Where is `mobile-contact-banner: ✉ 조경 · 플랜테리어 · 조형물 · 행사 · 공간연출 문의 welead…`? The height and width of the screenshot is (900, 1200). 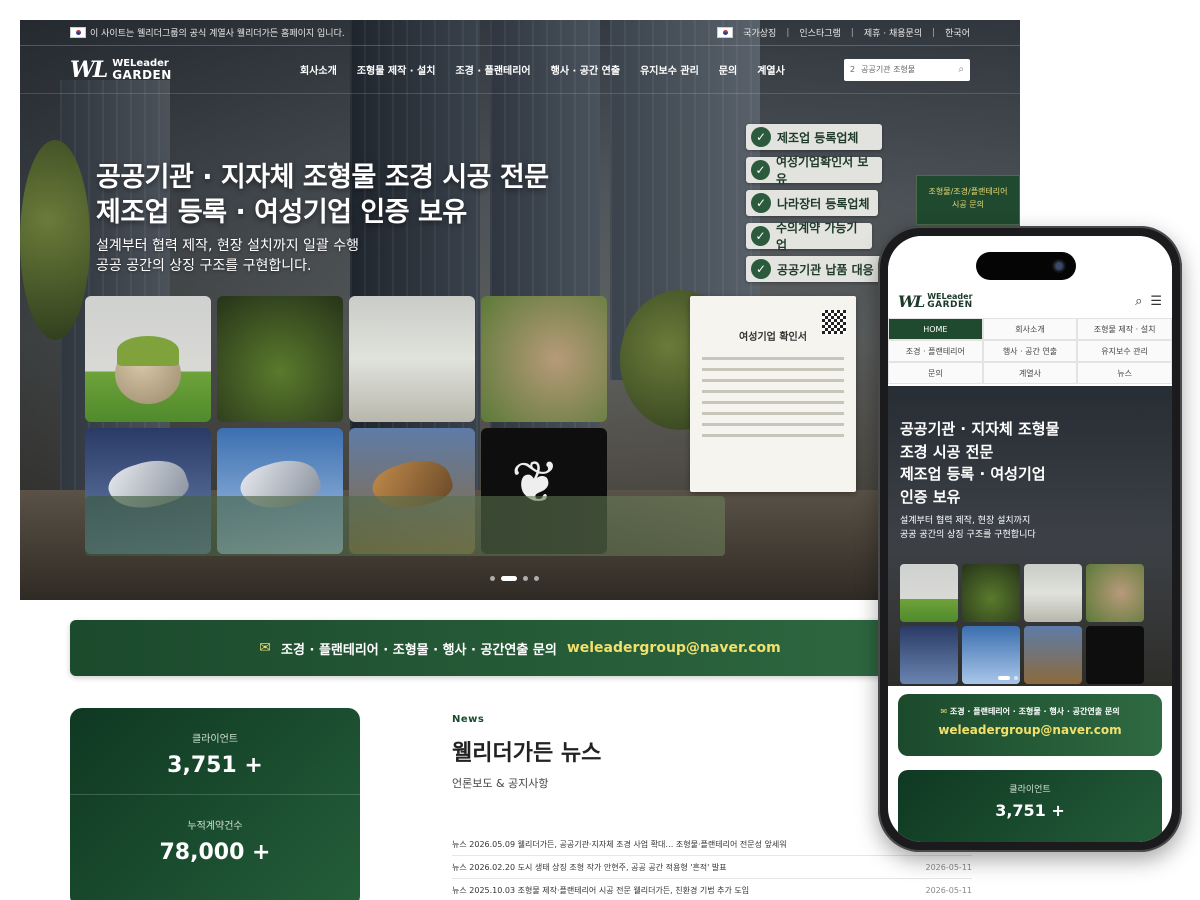
mobile-contact-banner: ✉ 조경 · 플랜테리어 · 조형물 · 행사 · 공간연출 문의 welead… is located at coordinates (1030, 725).